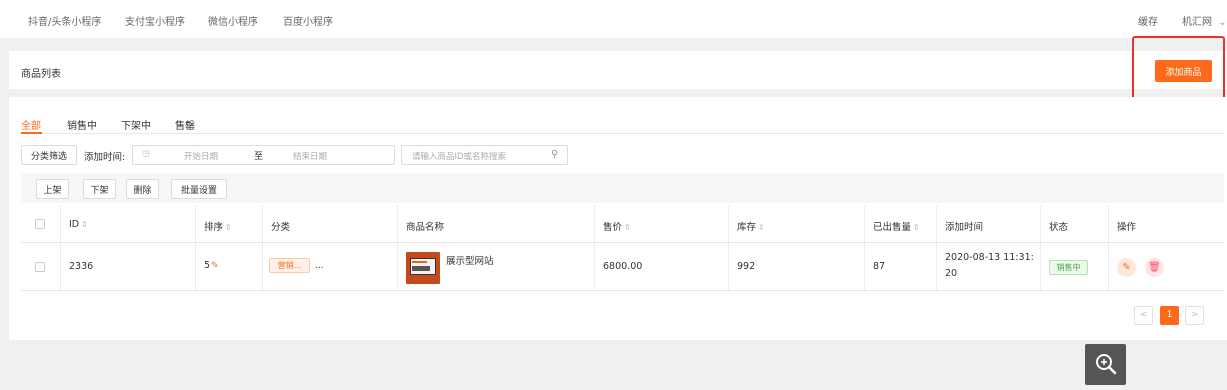 The image size is (1227, 390). I want to click on zoom-in-button, so click(1105, 364).